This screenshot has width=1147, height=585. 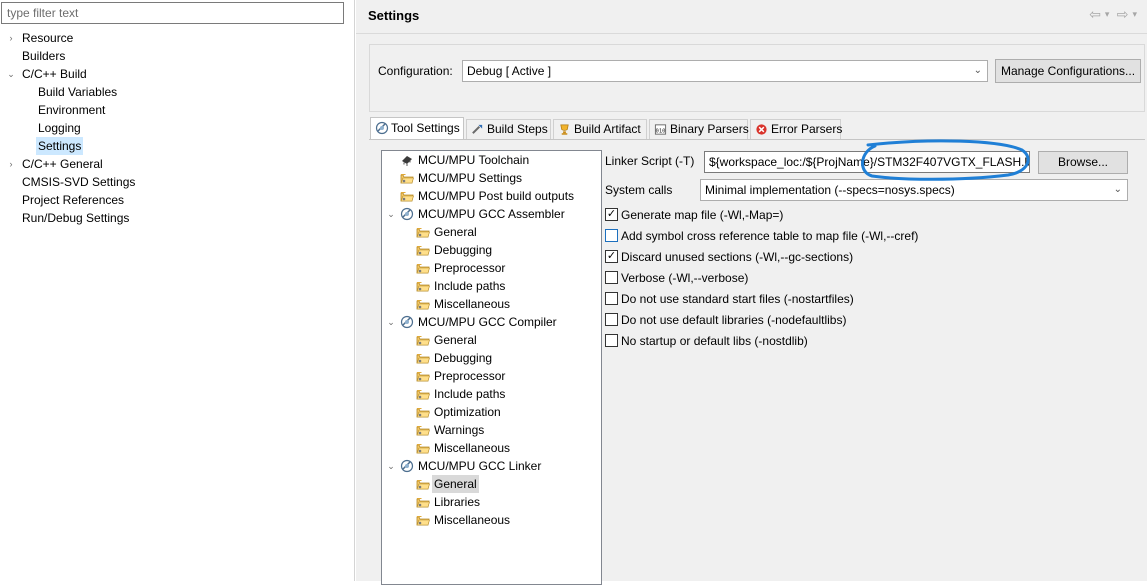 I want to click on tree-item: MCU/MPU Post build outputs, so click(x=491, y=196).